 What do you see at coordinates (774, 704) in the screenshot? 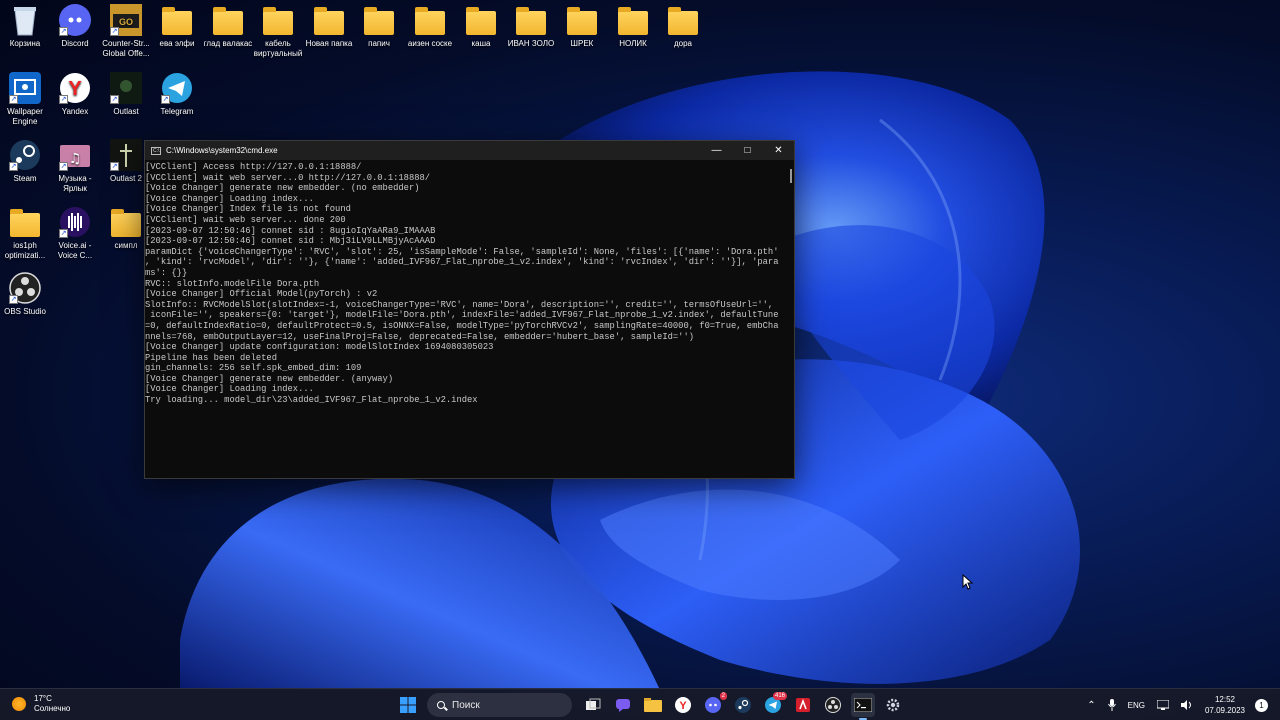
I see `telegram-taskbar: 416` at bounding box center [774, 704].